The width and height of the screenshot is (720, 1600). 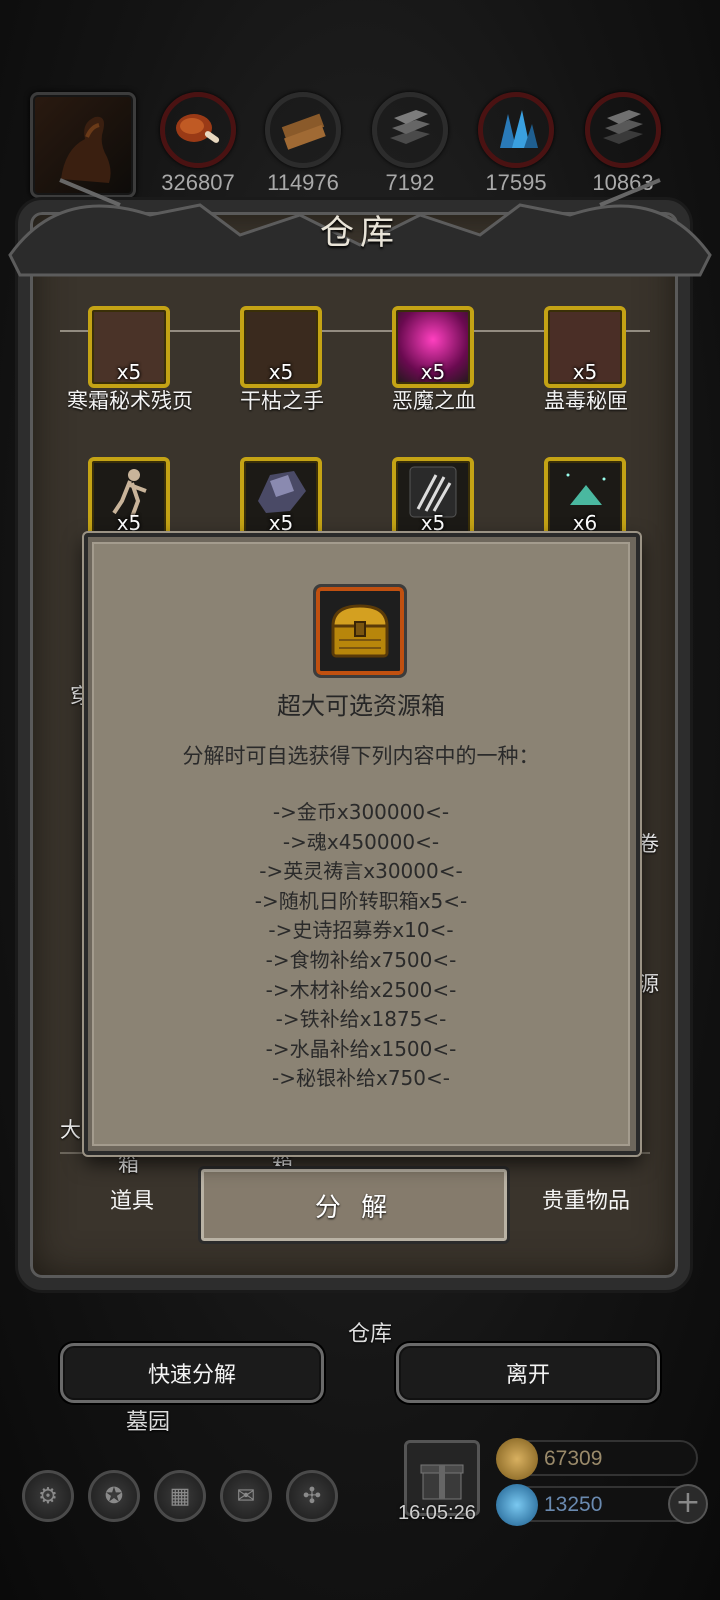 What do you see at coordinates (130, 401) in the screenshot?
I see `item-label: 寒霜秘术残页` at bounding box center [130, 401].